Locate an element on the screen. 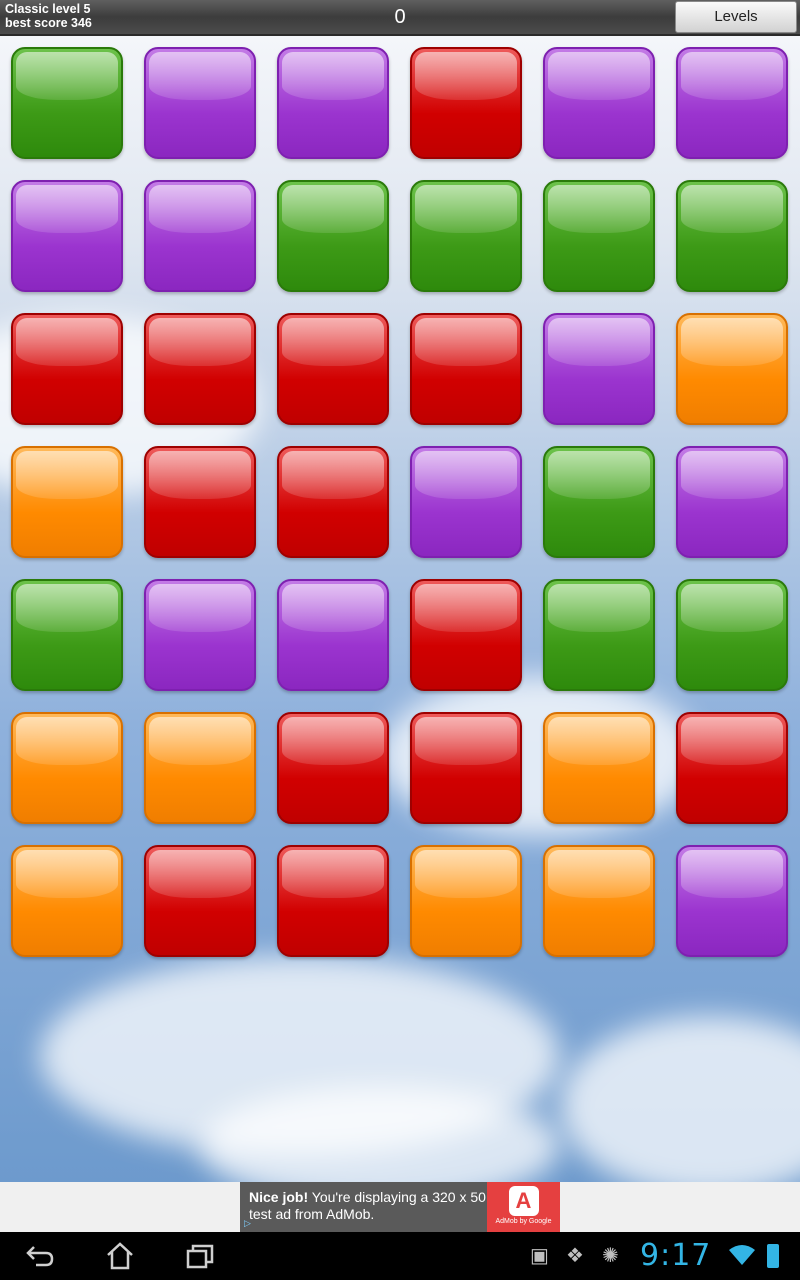 This screenshot has height=1280, width=800. sky-cloud is located at coordinates (680, 1099).